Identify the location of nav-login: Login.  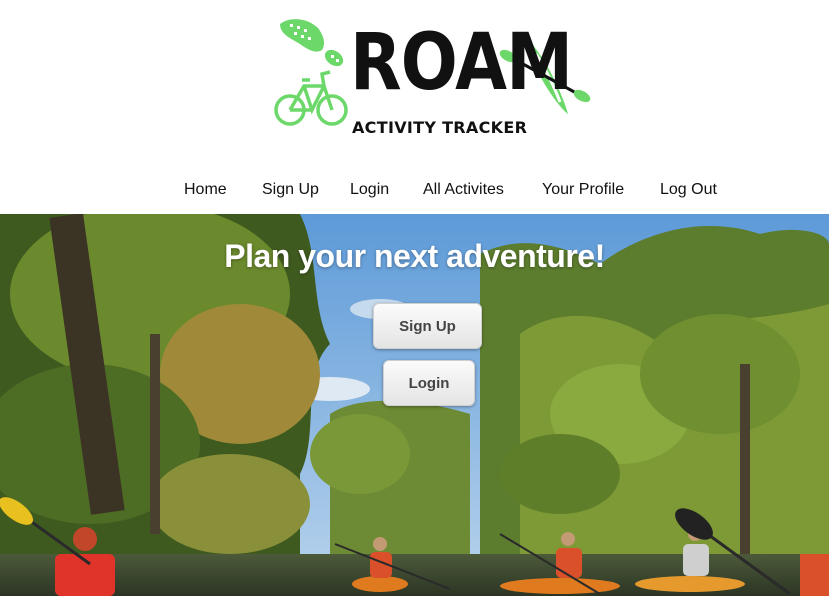
(369, 190).